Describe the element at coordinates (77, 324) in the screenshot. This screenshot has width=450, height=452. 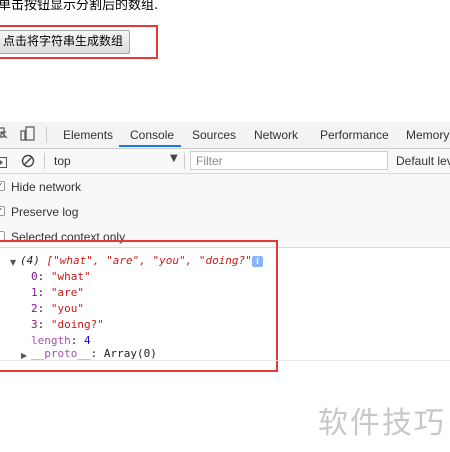
I see `entry-value: "doing?"` at that location.